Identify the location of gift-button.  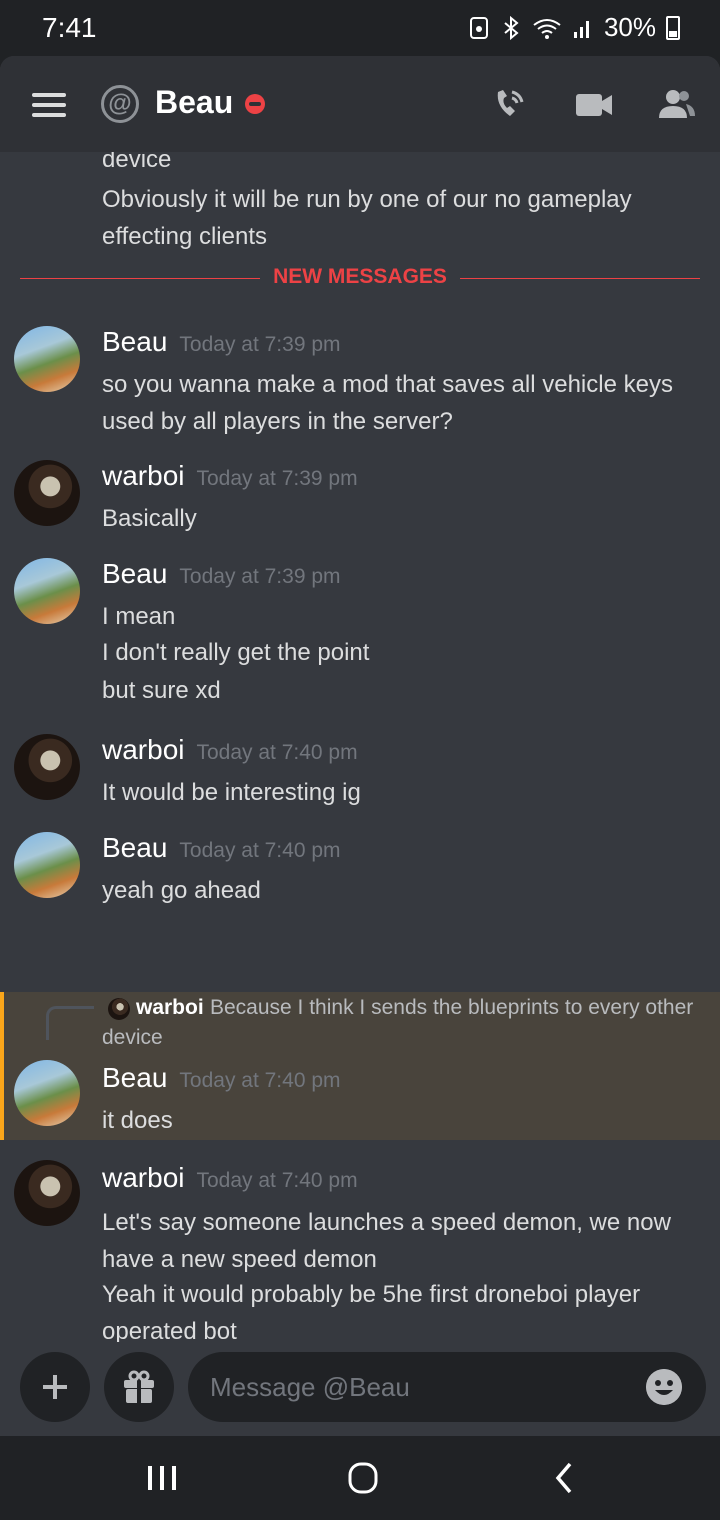
(139, 1387).